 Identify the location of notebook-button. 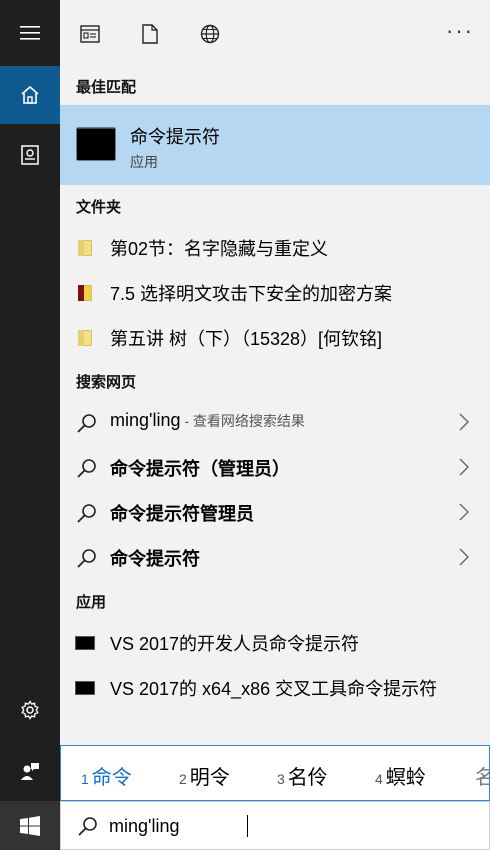
(30, 155).